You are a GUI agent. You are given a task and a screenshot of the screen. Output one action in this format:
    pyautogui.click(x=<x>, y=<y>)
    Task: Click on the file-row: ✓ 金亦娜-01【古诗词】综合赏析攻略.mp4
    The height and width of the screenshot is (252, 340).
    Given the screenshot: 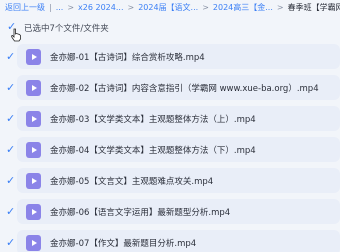 What is the action you would take?
    pyautogui.click(x=170, y=56)
    